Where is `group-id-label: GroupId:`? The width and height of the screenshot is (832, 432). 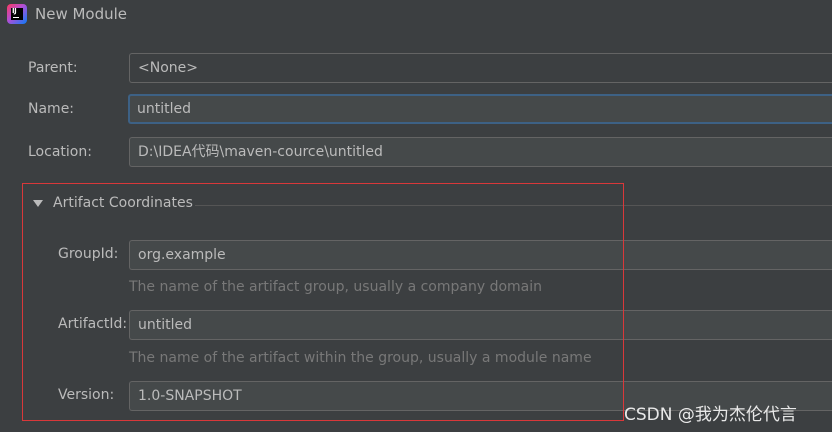 group-id-label: GroupId: is located at coordinates (88, 254).